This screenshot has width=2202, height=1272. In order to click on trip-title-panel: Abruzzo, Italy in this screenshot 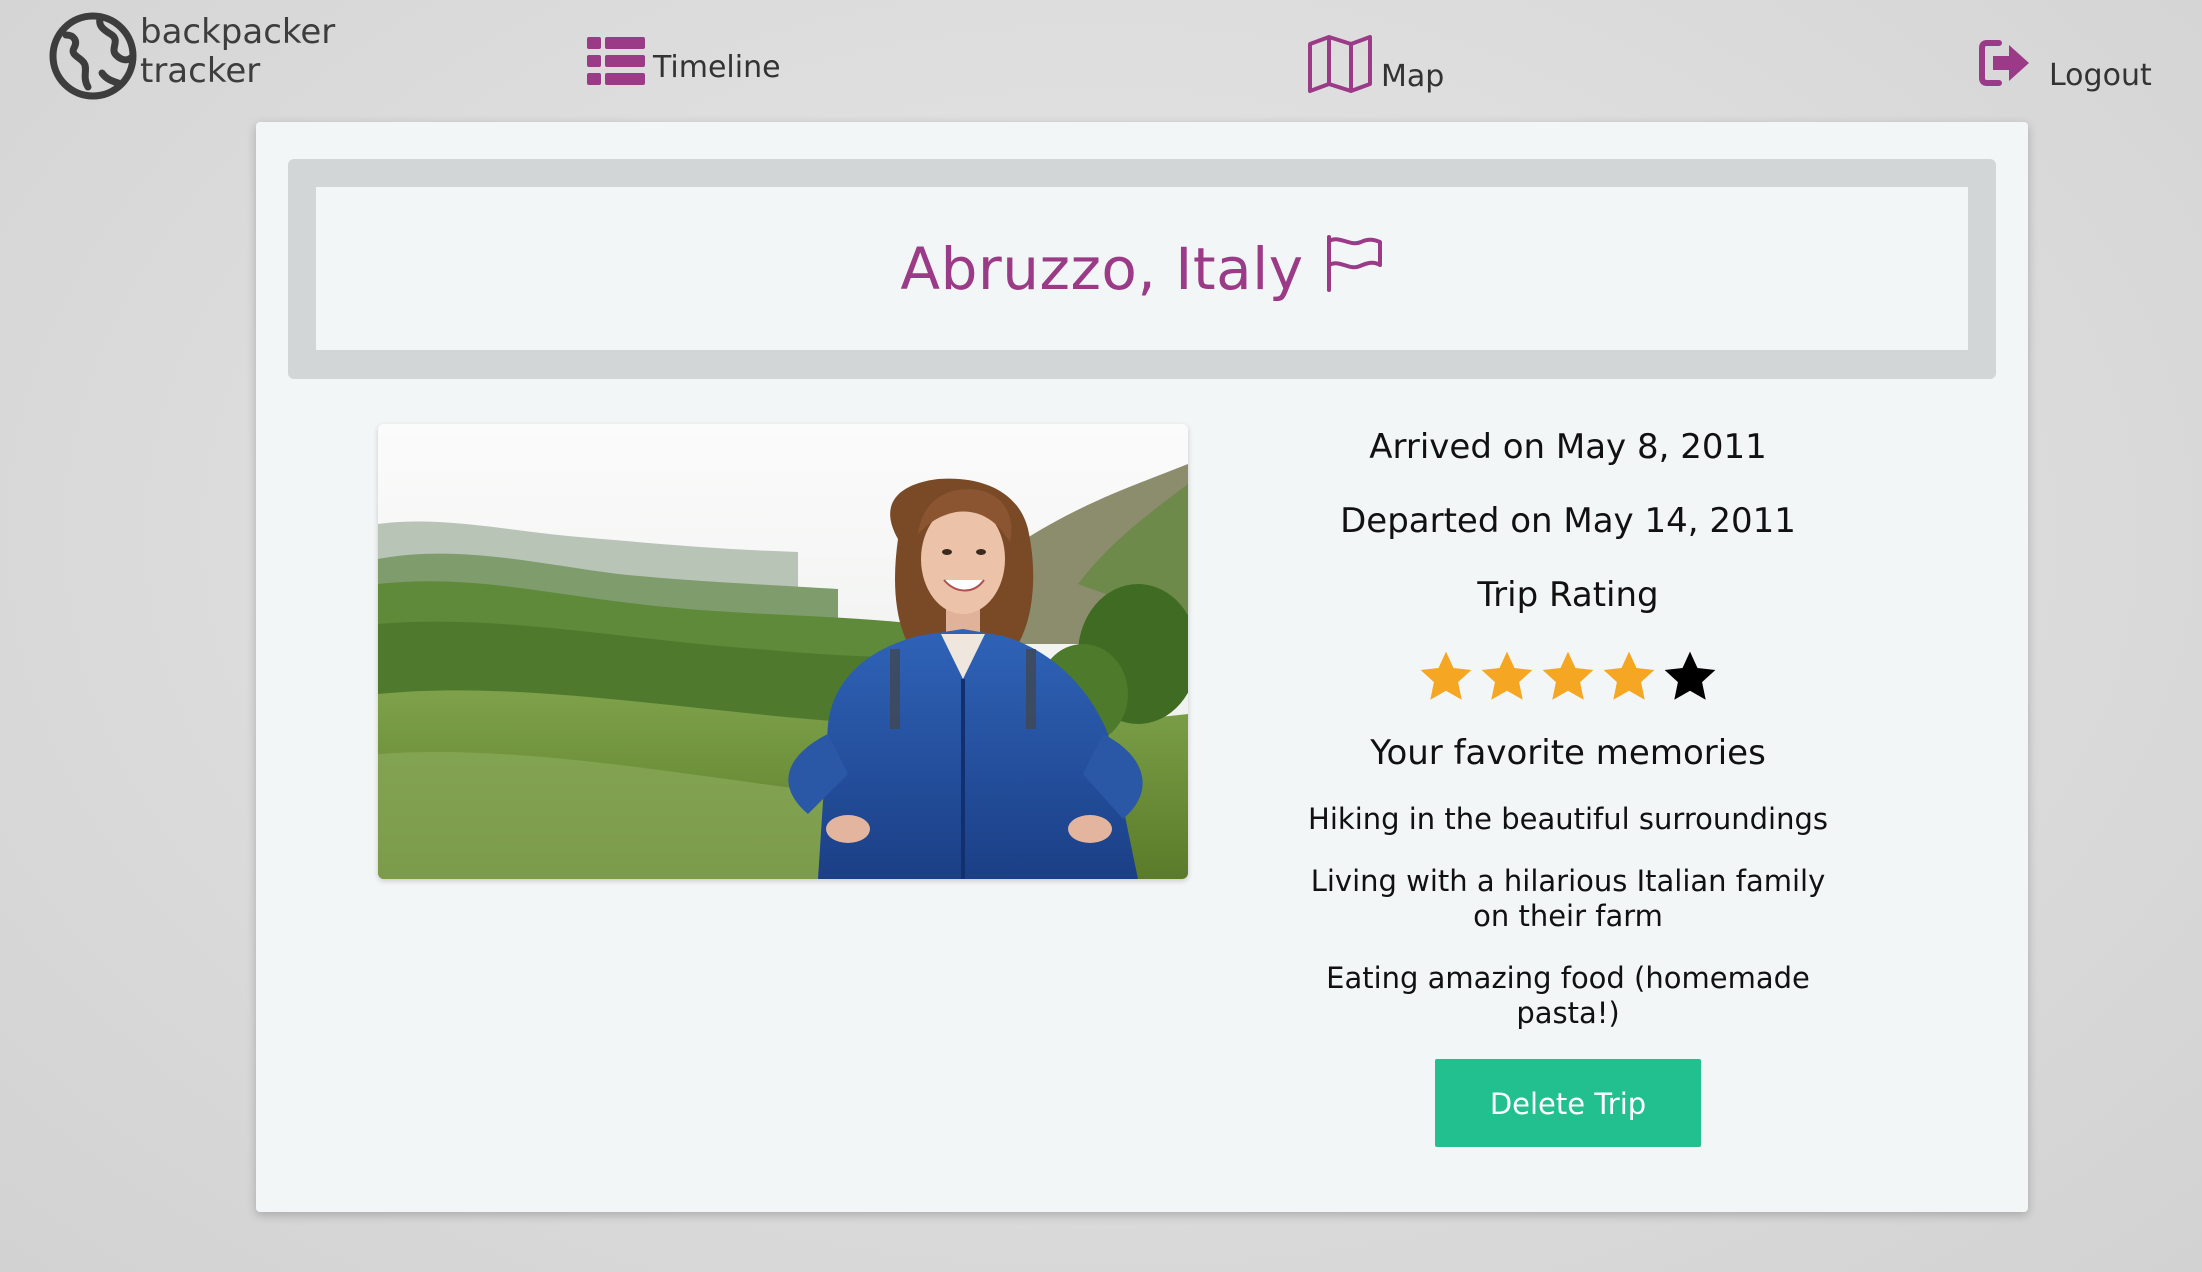, I will do `click(1142, 268)`.